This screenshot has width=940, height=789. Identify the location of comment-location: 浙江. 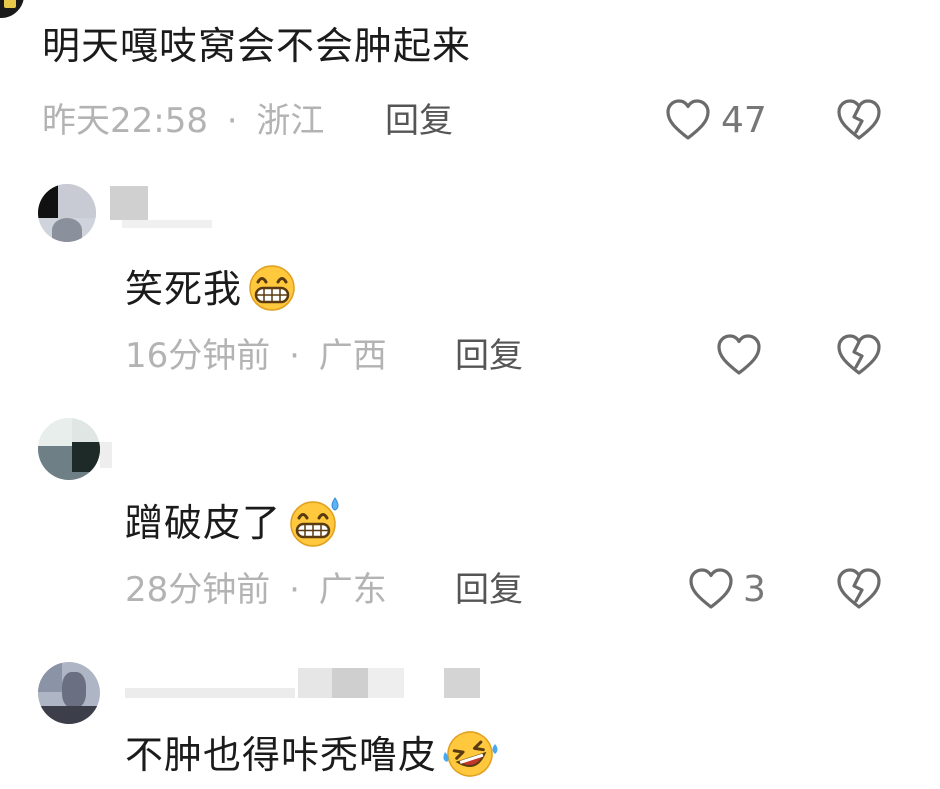
(290, 121).